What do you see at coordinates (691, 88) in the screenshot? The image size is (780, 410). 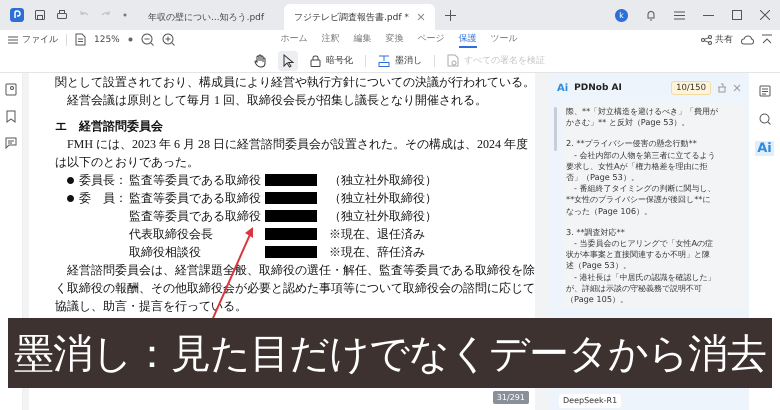 I see `quota-badge: 10/150` at bounding box center [691, 88].